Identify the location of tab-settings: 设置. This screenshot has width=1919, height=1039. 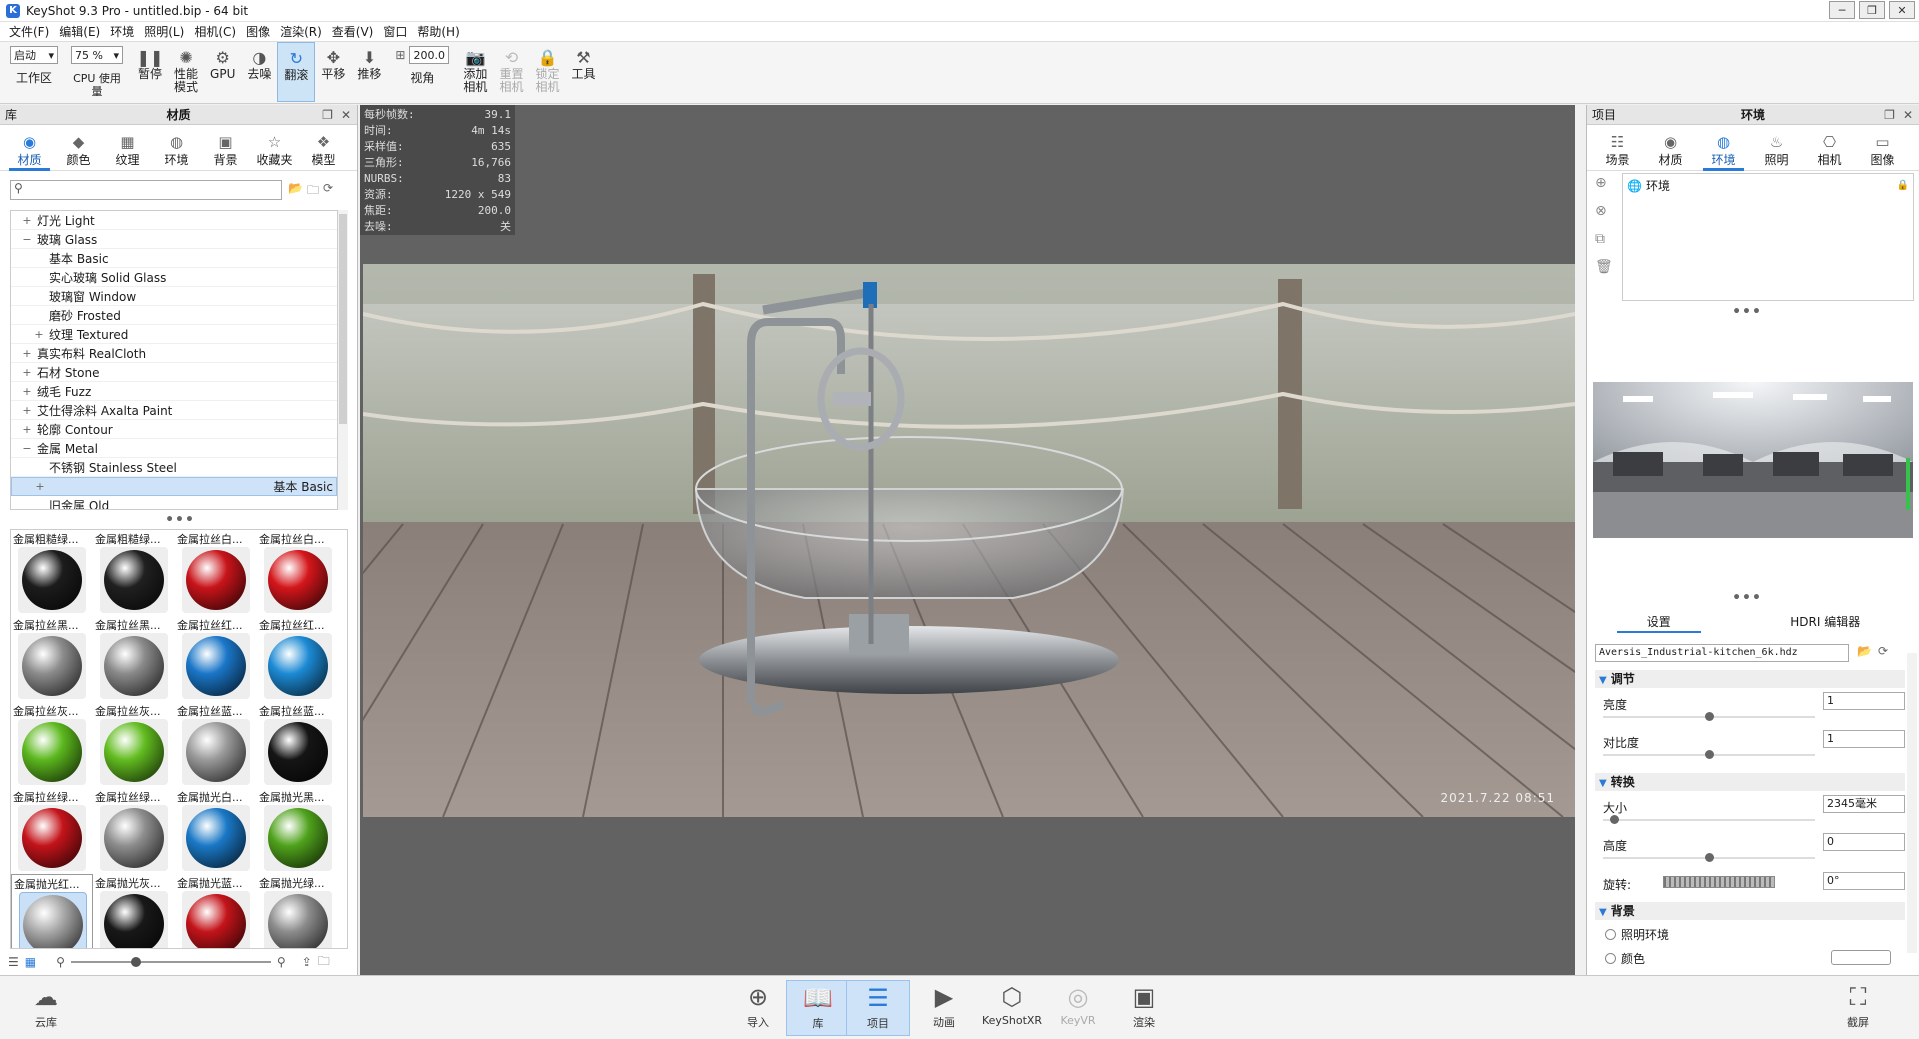
(1658, 623).